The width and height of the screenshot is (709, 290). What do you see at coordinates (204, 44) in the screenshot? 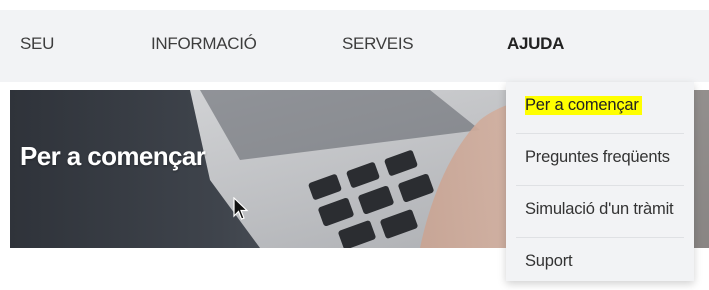
I see `nav-item-informacio: INFORMACIÓ` at bounding box center [204, 44].